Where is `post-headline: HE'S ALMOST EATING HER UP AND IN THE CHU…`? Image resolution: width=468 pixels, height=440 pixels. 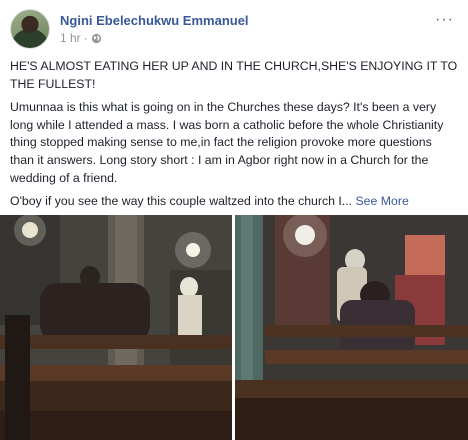 post-headline: HE'S ALMOST EATING HER UP AND IN THE CHU… is located at coordinates (234, 75).